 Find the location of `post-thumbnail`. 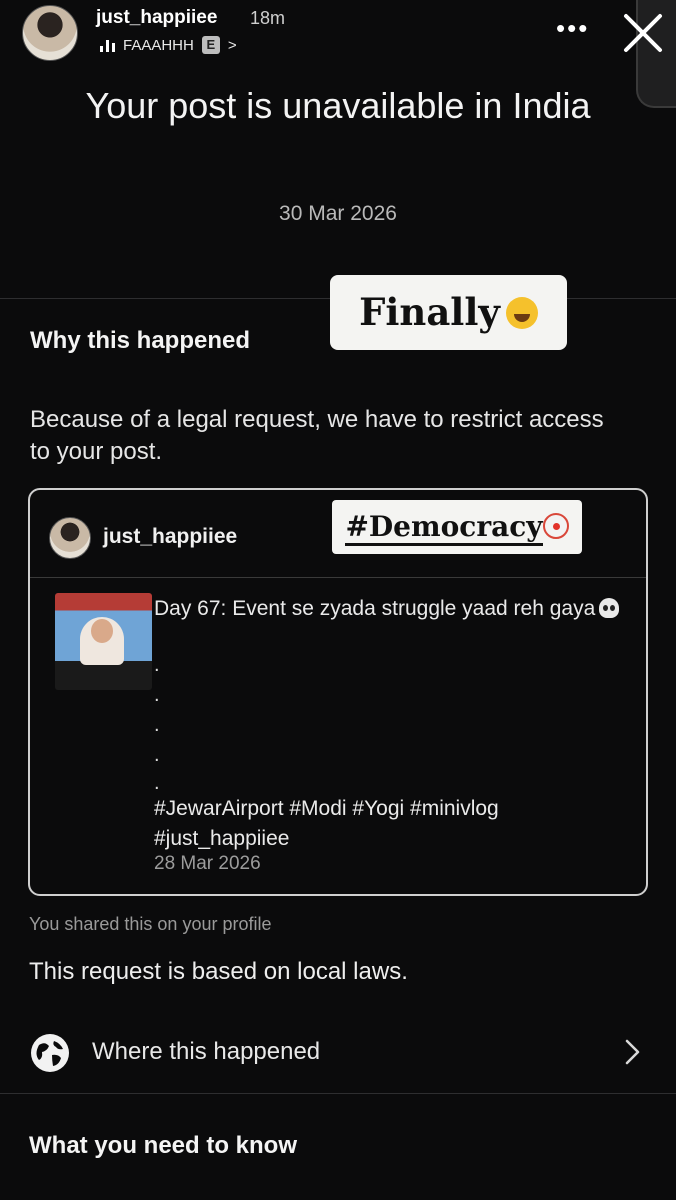

post-thumbnail is located at coordinates (103, 641).